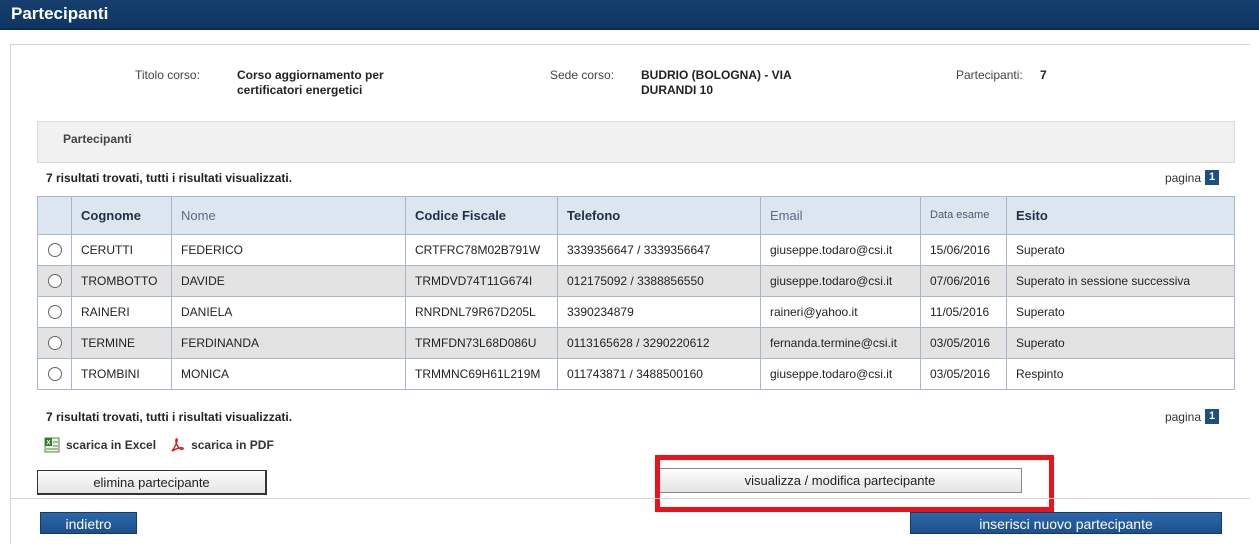 Image resolution: width=1259 pixels, height=544 pixels. What do you see at coordinates (1066, 523) in the screenshot?
I see `add-participant-button: inserisci nuovo partecipante` at bounding box center [1066, 523].